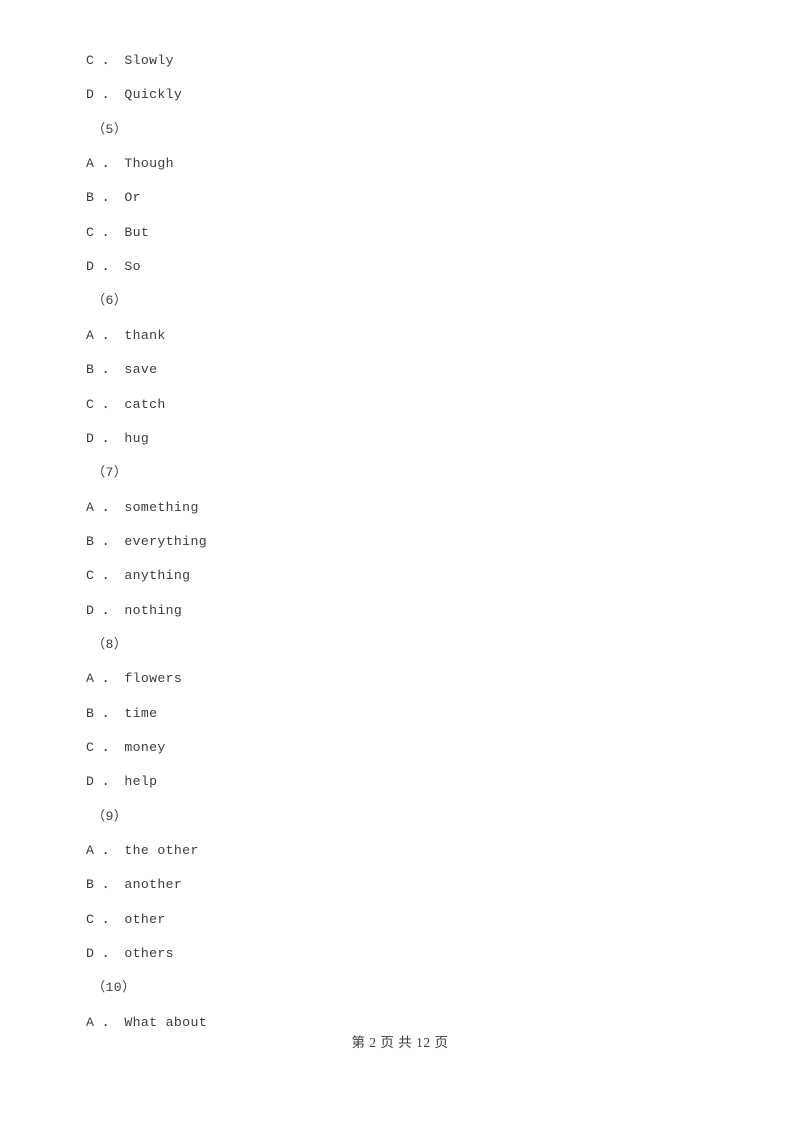 Image resolution: width=800 pixels, height=1132 pixels. I want to click on answer-option: B ． time, so click(122, 713).